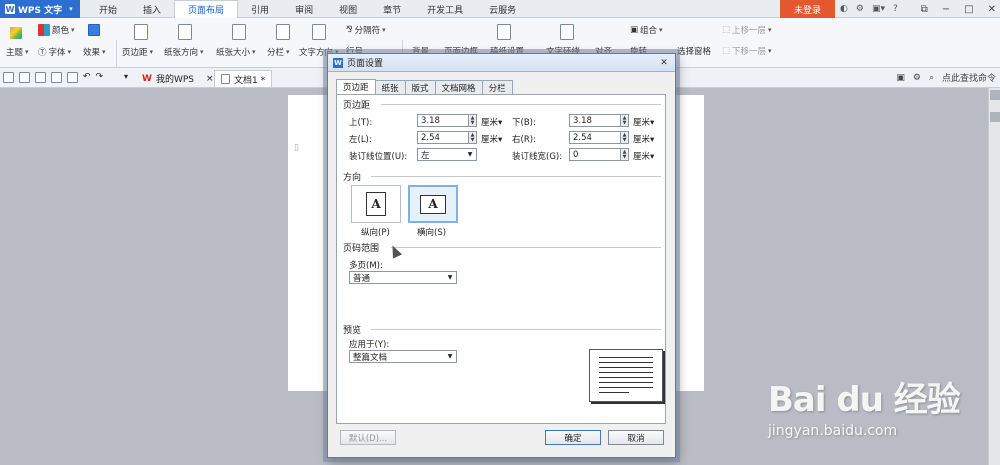 The height and width of the screenshot is (465, 1000). What do you see at coordinates (491, 139) in the screenshot?
I see `left-margin-unit: 厘米▾` at bounding box center [491, 139].